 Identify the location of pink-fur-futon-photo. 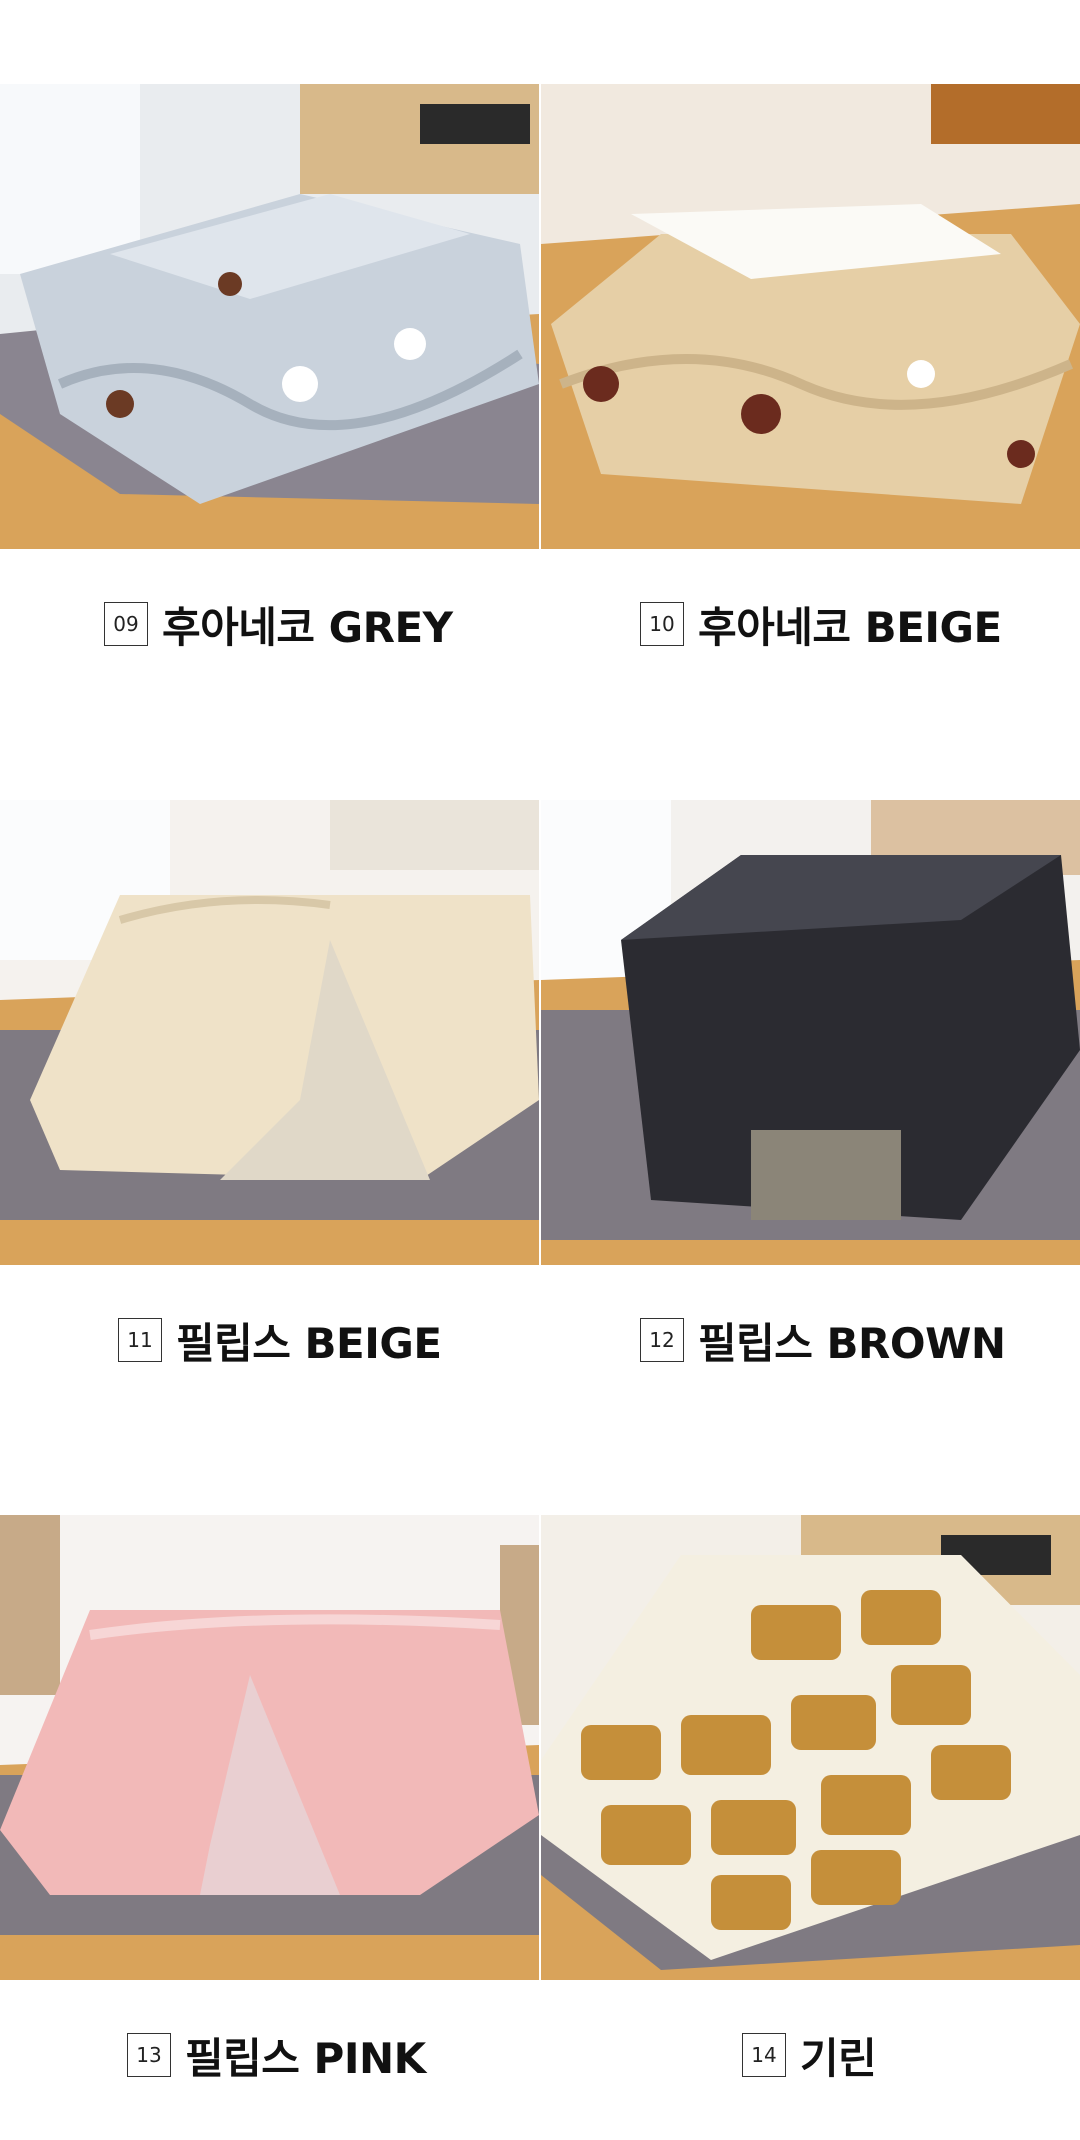
(269, 1747).